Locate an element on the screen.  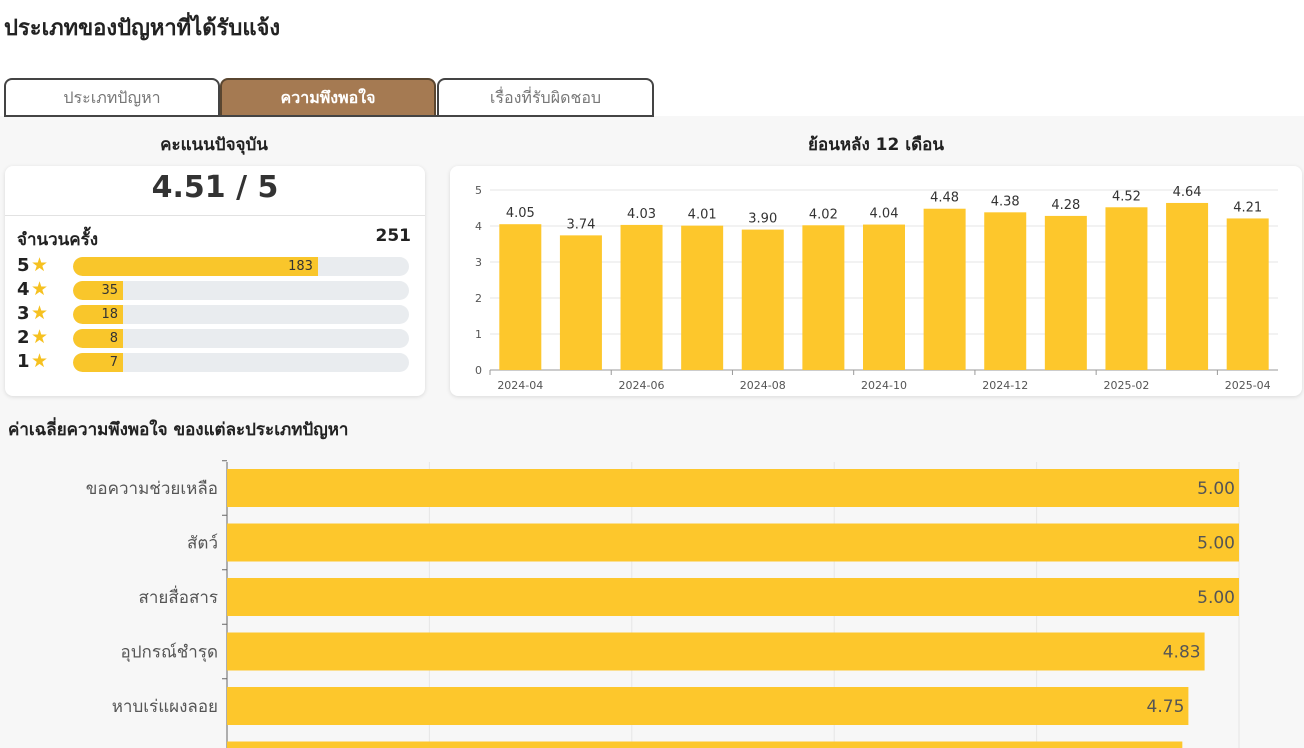
x-tick-label: 2025-02 is located at coordinates (1126, 385).